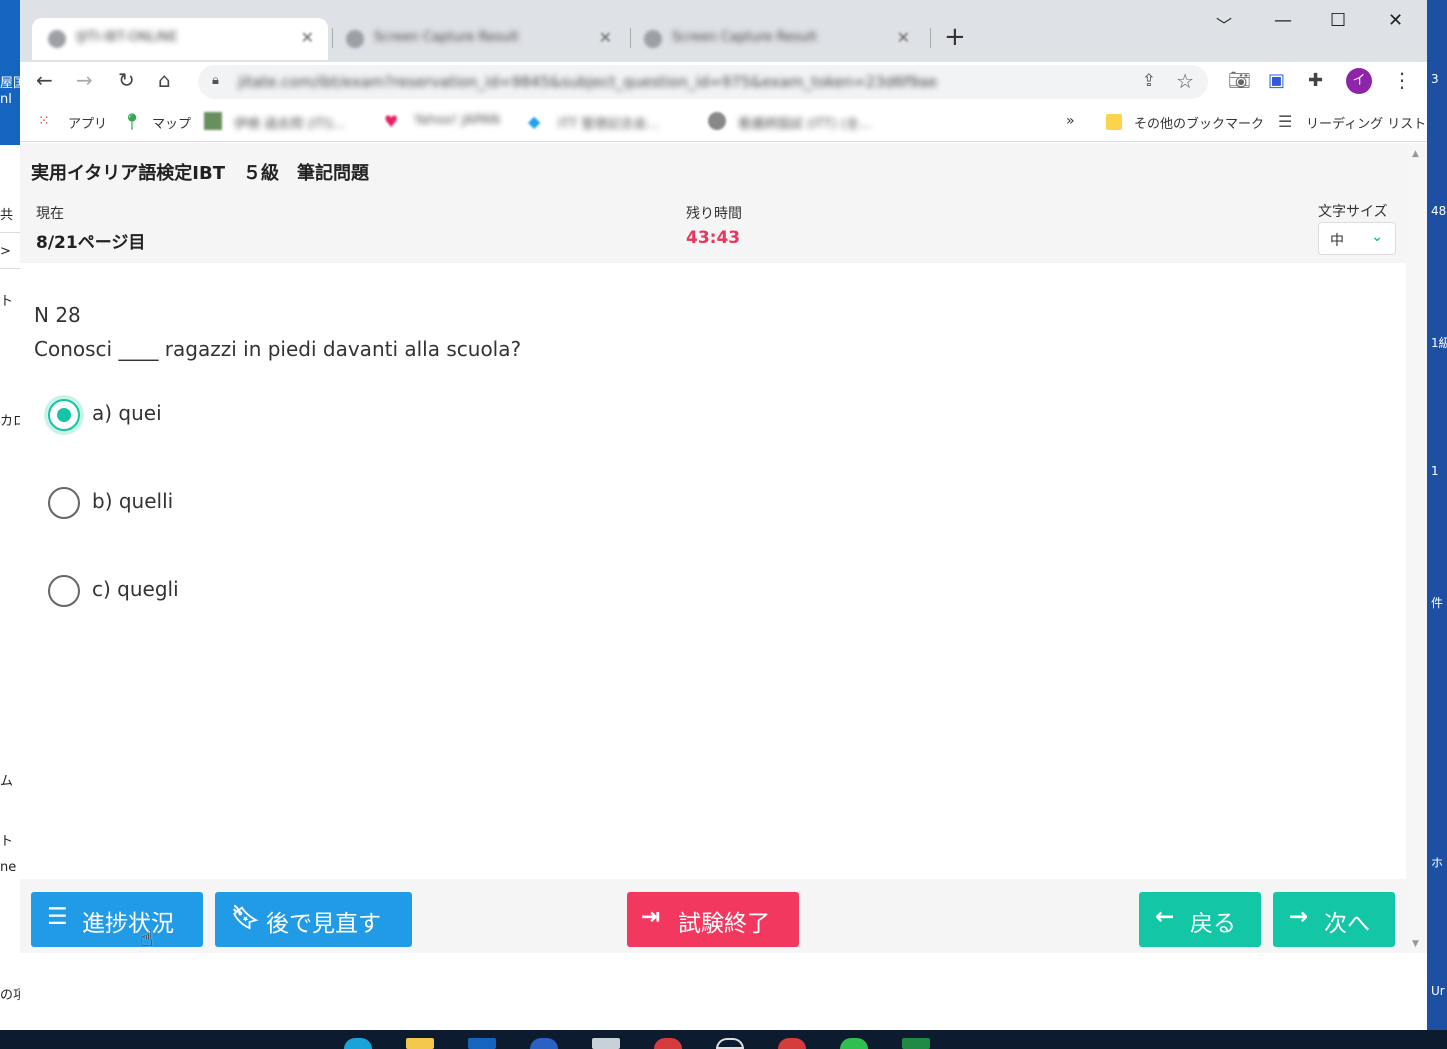 This screenshot has height=1049, width=1447. I want to click on answer-option-b: b) quelli, so click(198, 504).